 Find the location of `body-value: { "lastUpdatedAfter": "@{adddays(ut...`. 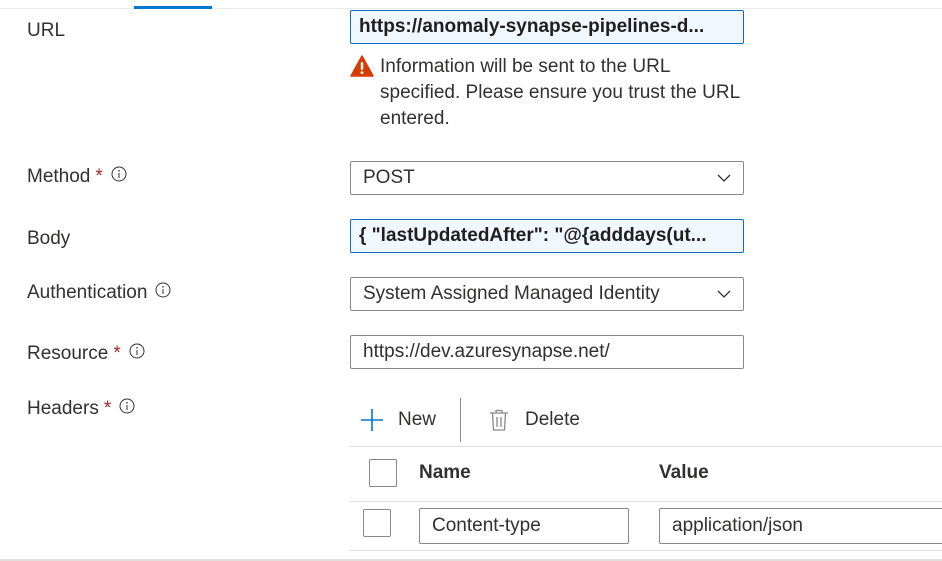

body-value: { "lastUpdatedAfter": "@{adddays(ut... is located at coordinates (533, 235).